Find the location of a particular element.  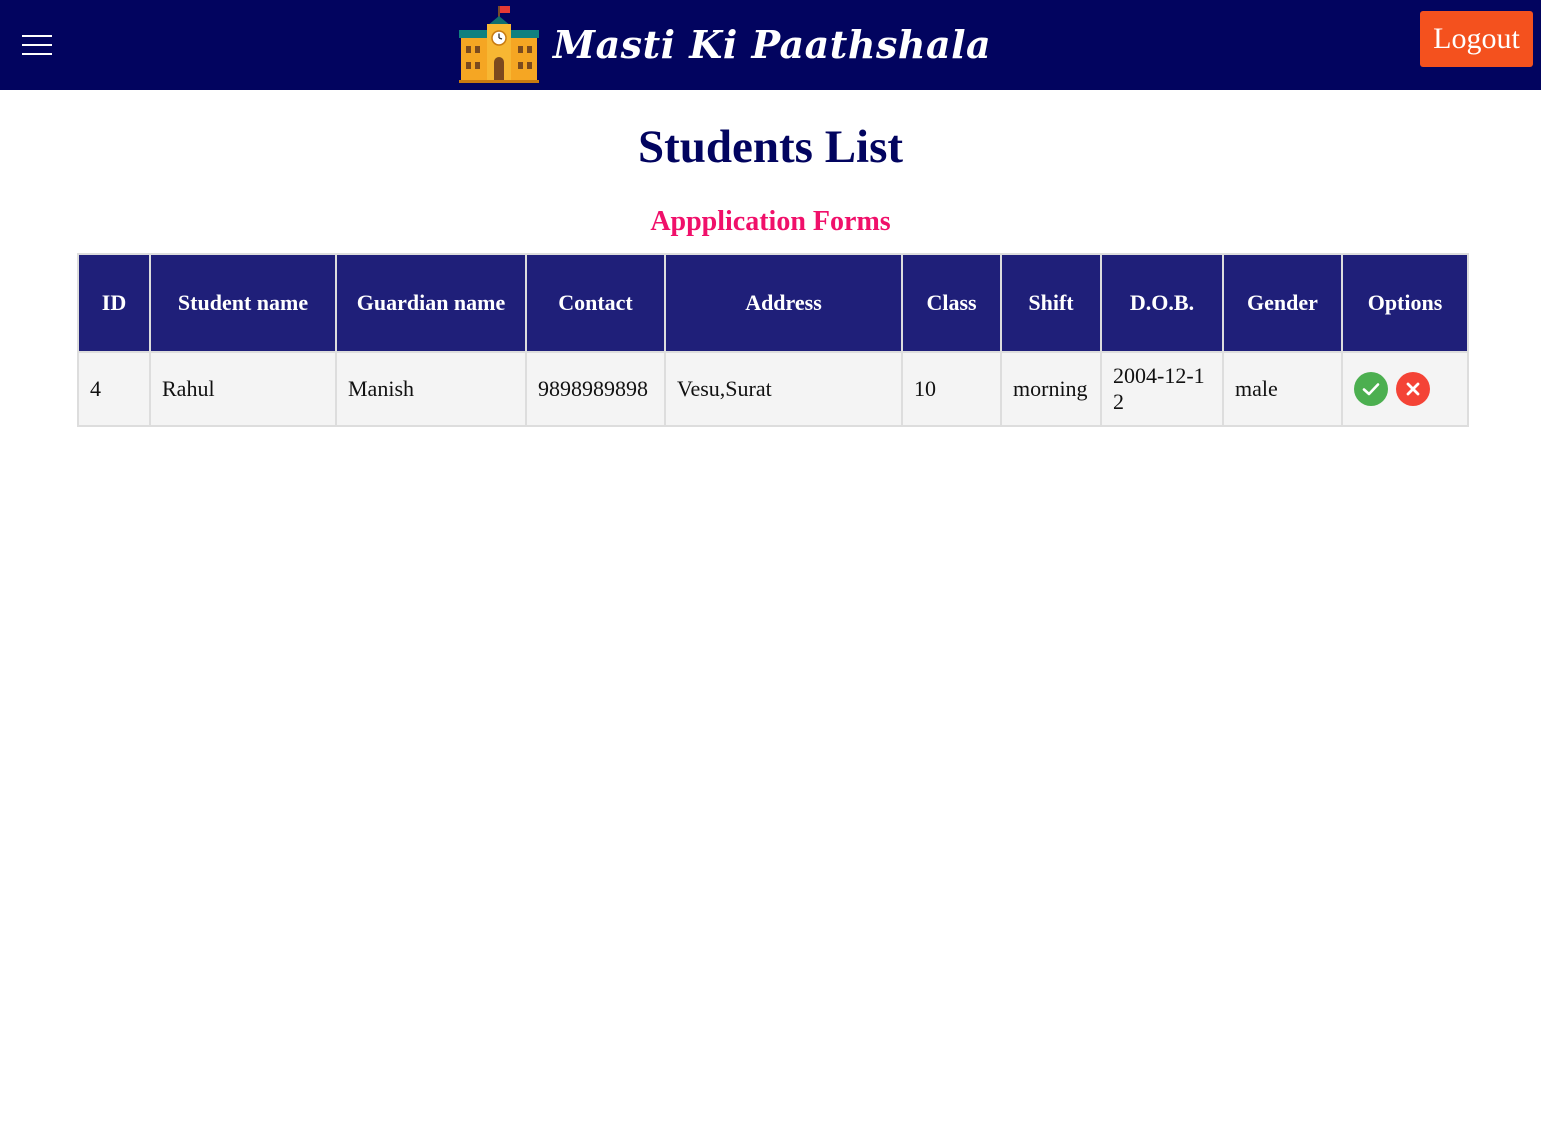

column-header-id: ID is located at coordinates (114, 303).